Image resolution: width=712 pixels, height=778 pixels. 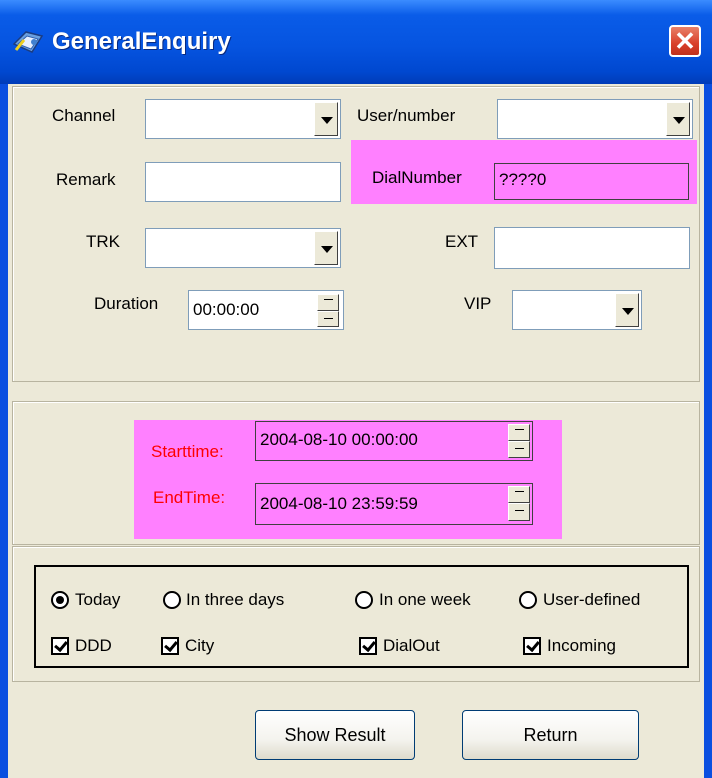 What do you see at coordinates (478, 303) in the screenshot?
I see `vip-label: VIP` at bounding box center [478, 303].